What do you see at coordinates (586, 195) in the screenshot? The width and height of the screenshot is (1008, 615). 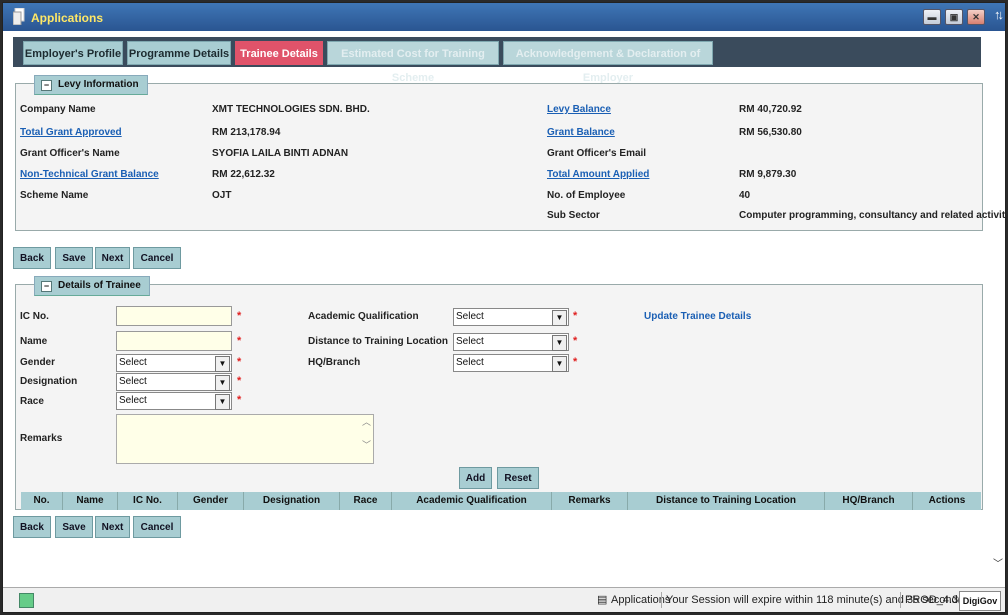 I see `no-of-employee-label: No. of Employee` at bounding box center [586, 195].